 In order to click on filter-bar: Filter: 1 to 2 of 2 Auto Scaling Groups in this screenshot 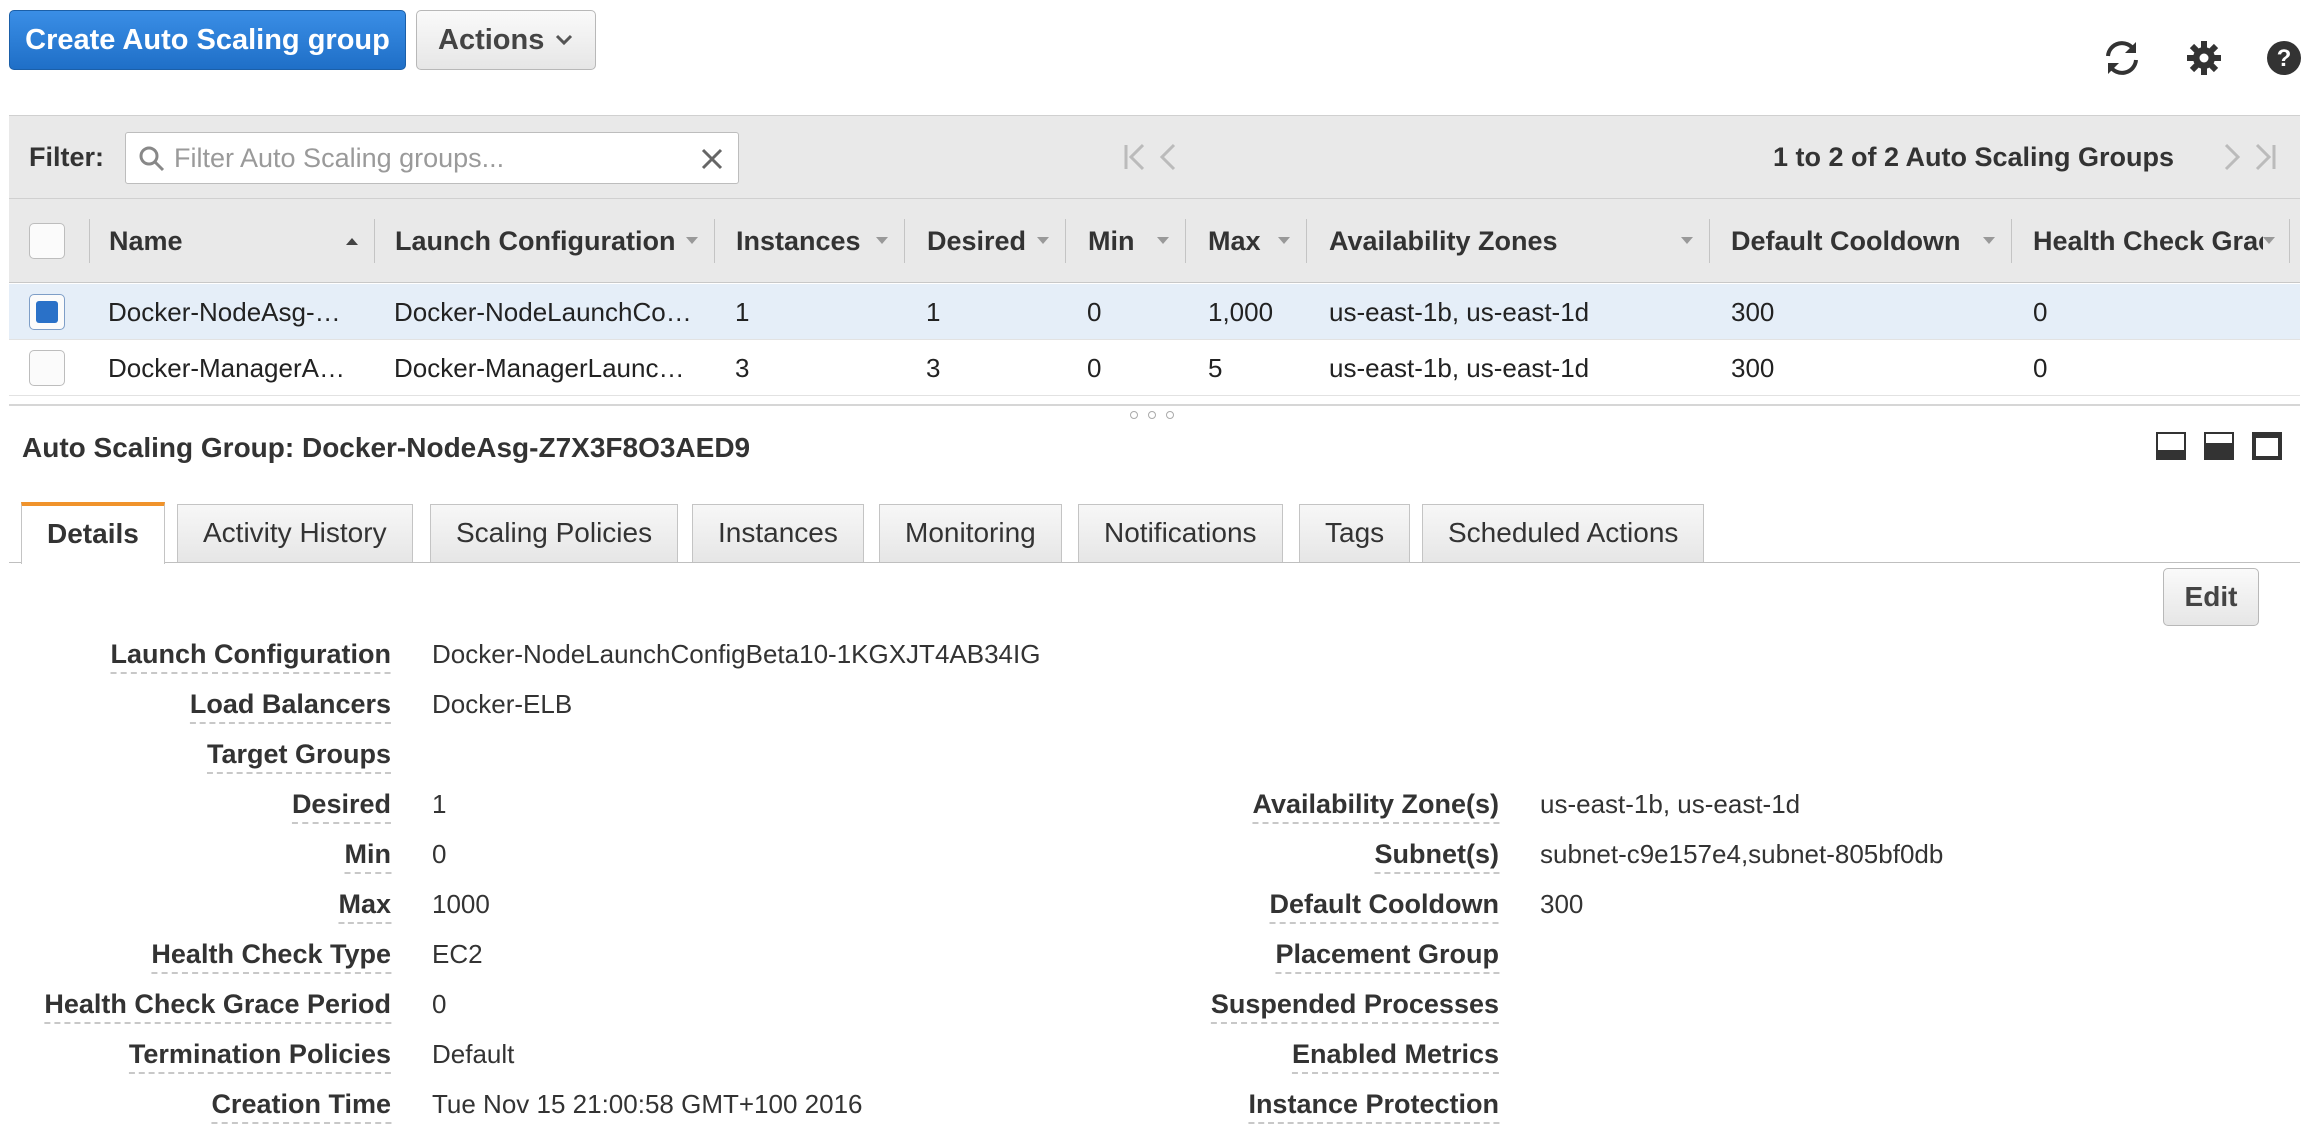, I will do `click(1154, 157)`.